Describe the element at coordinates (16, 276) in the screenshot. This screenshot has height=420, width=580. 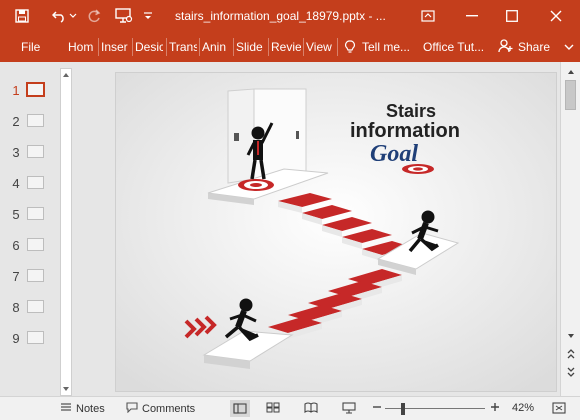
I see `slide-number: 7` at that location.